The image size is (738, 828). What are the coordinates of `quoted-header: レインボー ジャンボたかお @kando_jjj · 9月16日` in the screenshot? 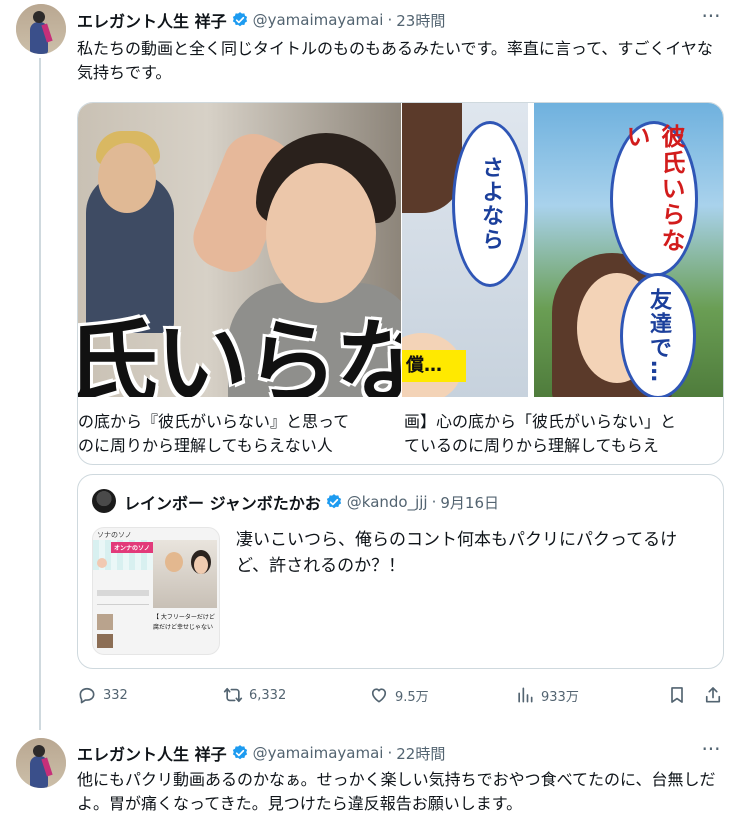 It's located at (311, 502).